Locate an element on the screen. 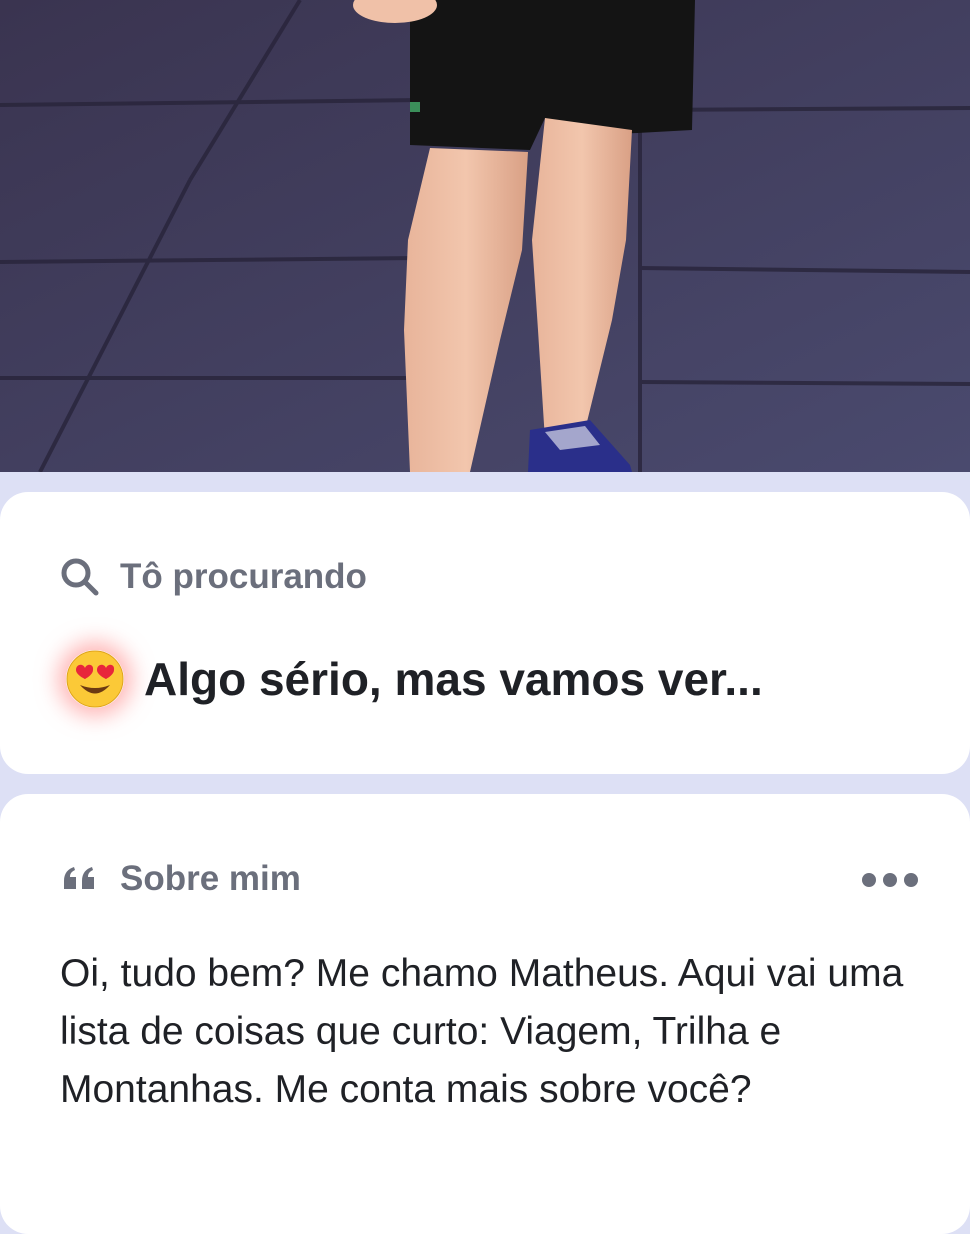 This screenshot has height=1234, width=970. heart-eyes-emoji-icon is located at coordinates (95, 679).